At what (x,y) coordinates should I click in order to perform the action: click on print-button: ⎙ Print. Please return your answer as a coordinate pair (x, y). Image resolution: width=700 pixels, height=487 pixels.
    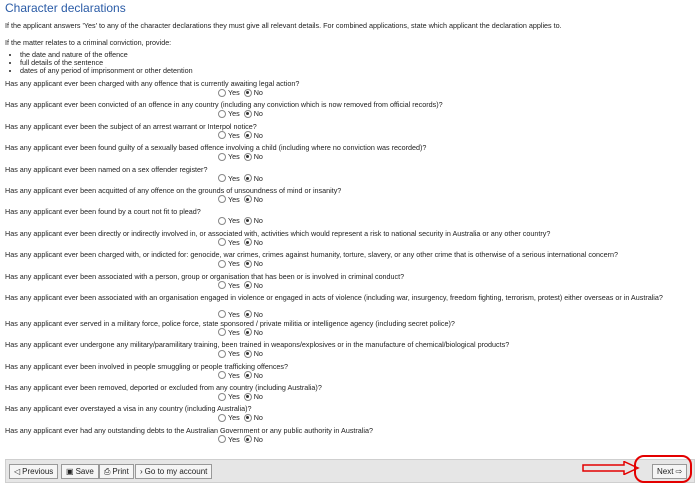
    Looking at the image, I should click on (116, 471).